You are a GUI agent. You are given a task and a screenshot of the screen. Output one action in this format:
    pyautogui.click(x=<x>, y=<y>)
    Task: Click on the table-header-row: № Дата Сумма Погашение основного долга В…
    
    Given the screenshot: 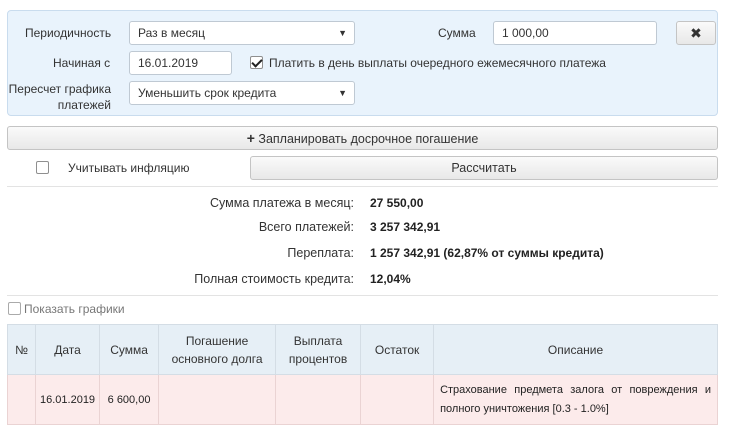 What is the action you would take?
    pyautogui.click(x=362, y=349)
    